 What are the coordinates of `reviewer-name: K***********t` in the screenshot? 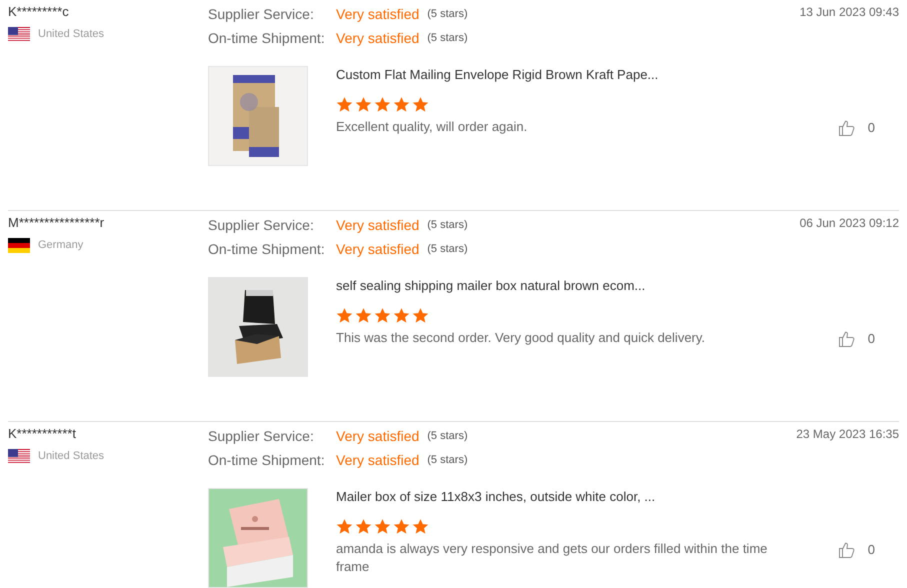 It's located at (42, 434).